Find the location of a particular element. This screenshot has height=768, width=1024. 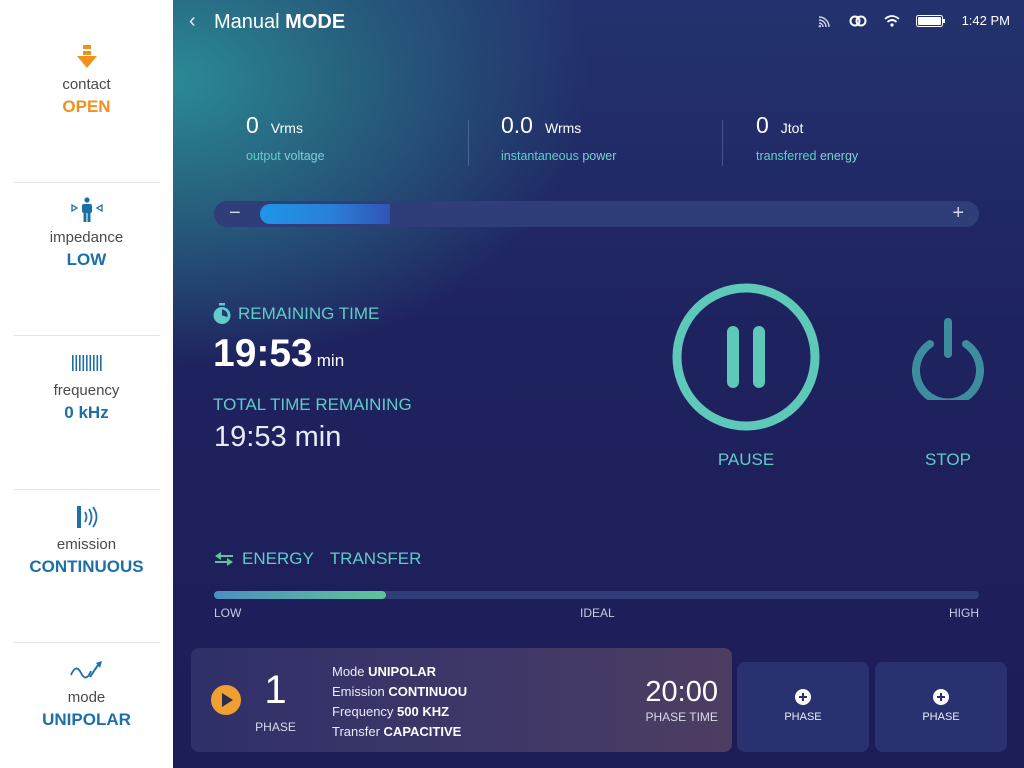

sidebar-item-label: impedance is located at coordinates (86, 237).